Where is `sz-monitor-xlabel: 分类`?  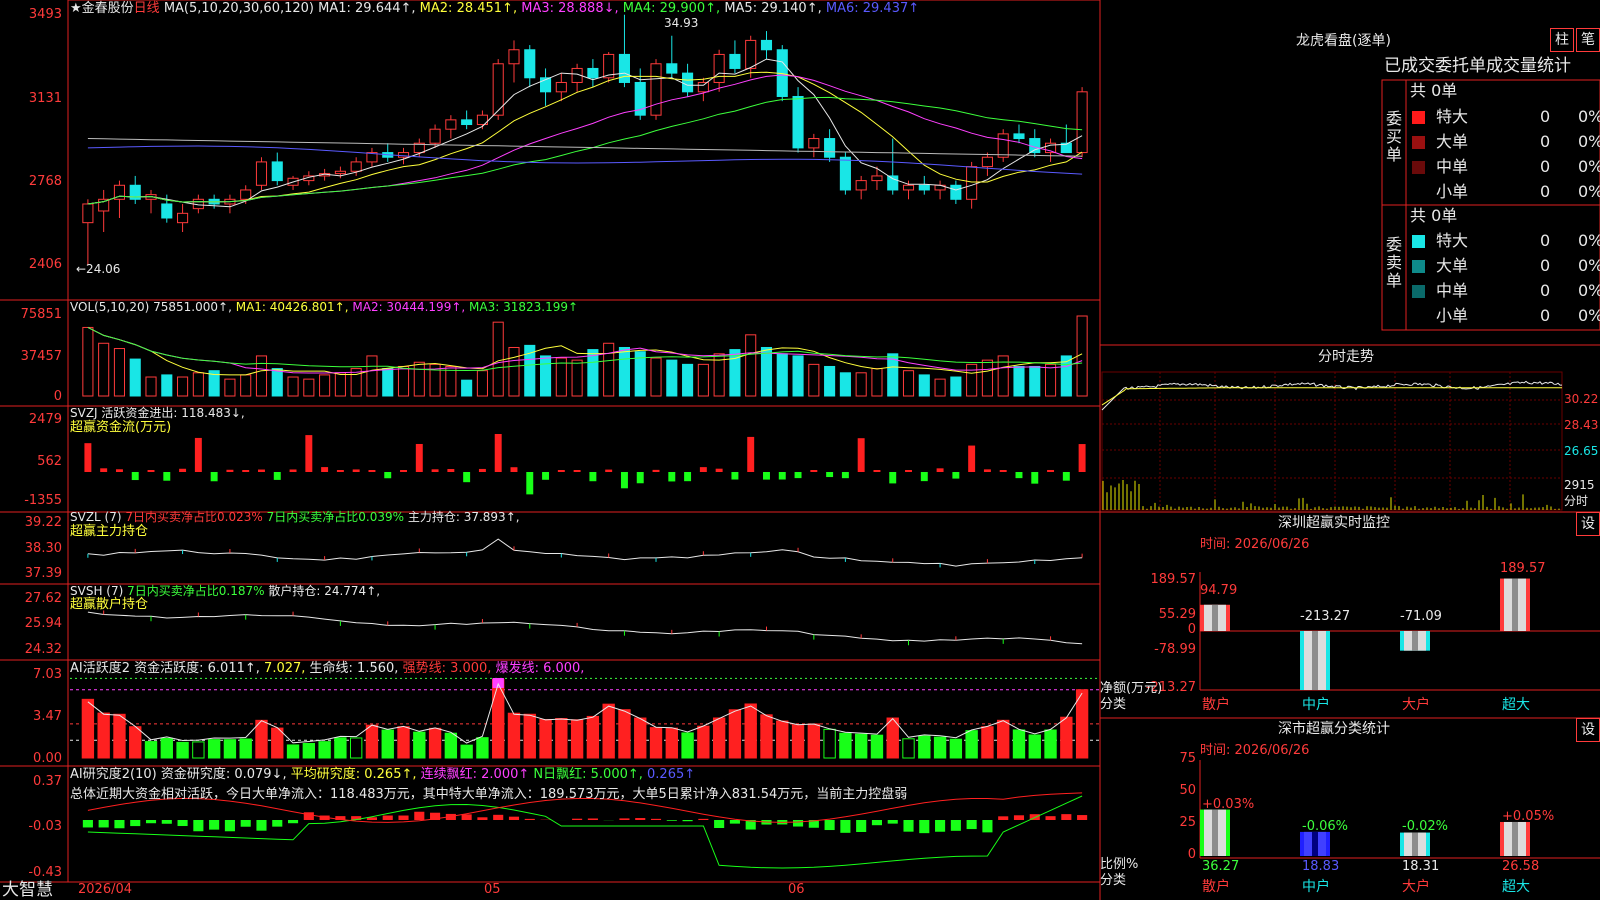
sz-monitor-xlabel: 分类 is located at coordinates (1113, 704).